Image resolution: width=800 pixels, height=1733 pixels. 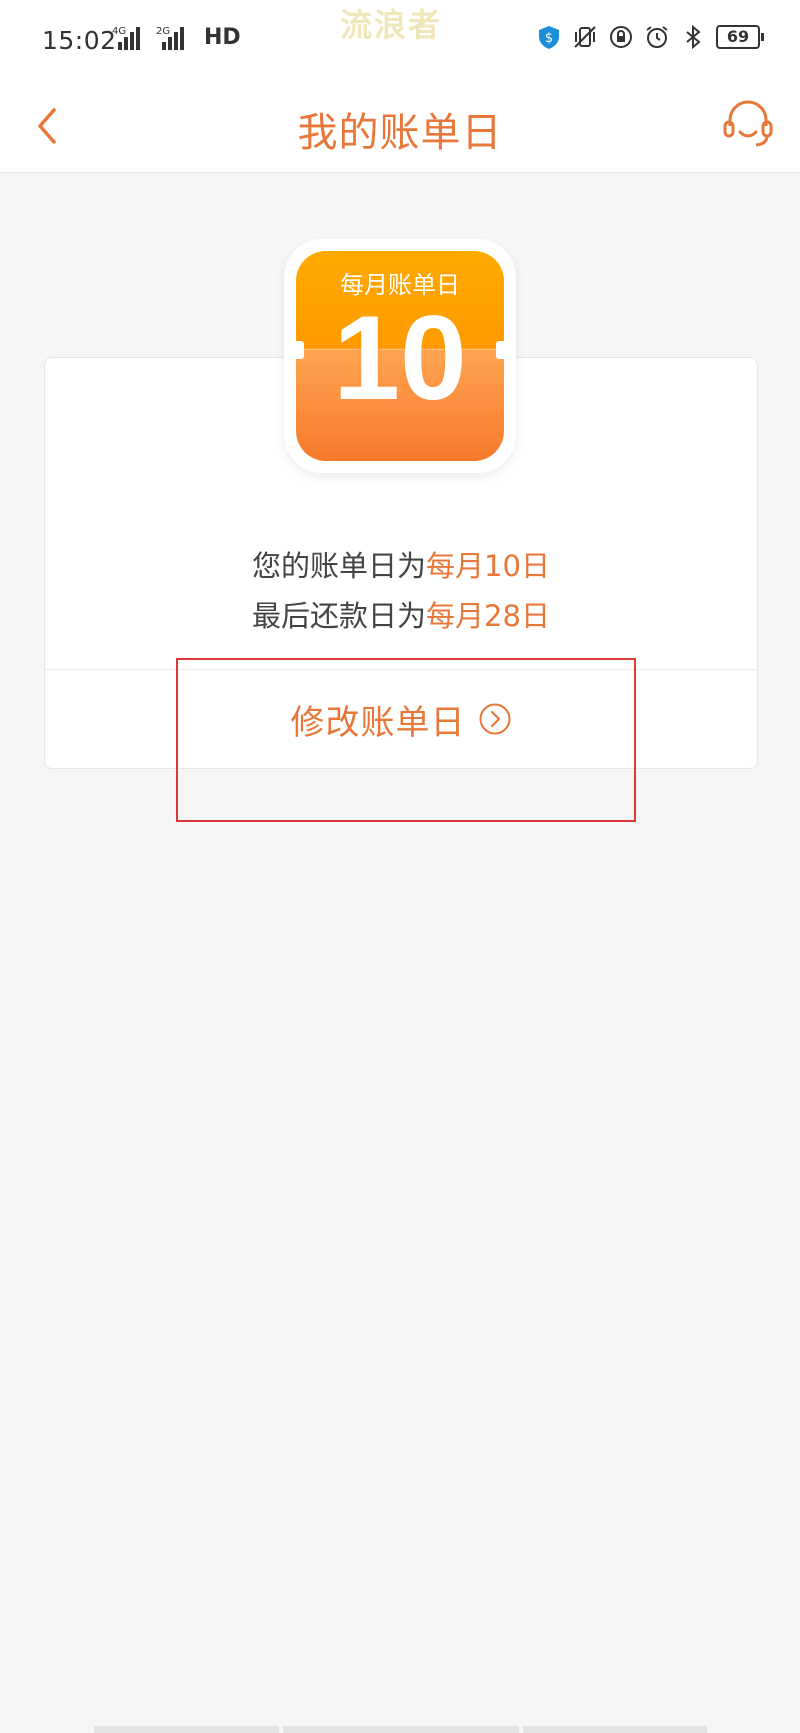 What do you see at coordinates (621, 37) in the screenshot?
I see `lock-rotation-icon` at bounding box center [621, 37].